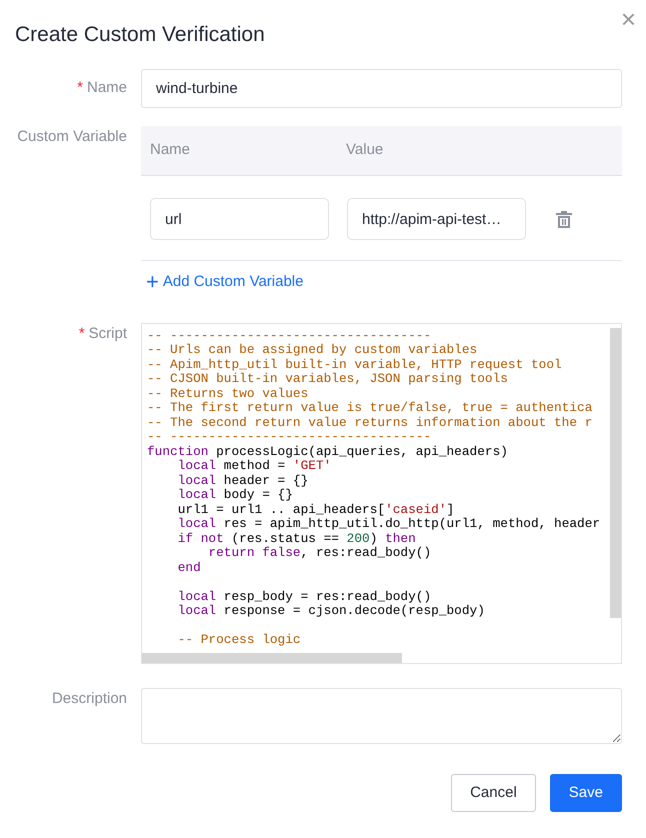 The height and width of the screenshot is (838, 646). What do you see at coordinates (370, 408) in the screenshot?
I see `code-line: -- The first return value is true/false, true = authentica` at bounding box center [370, 408].